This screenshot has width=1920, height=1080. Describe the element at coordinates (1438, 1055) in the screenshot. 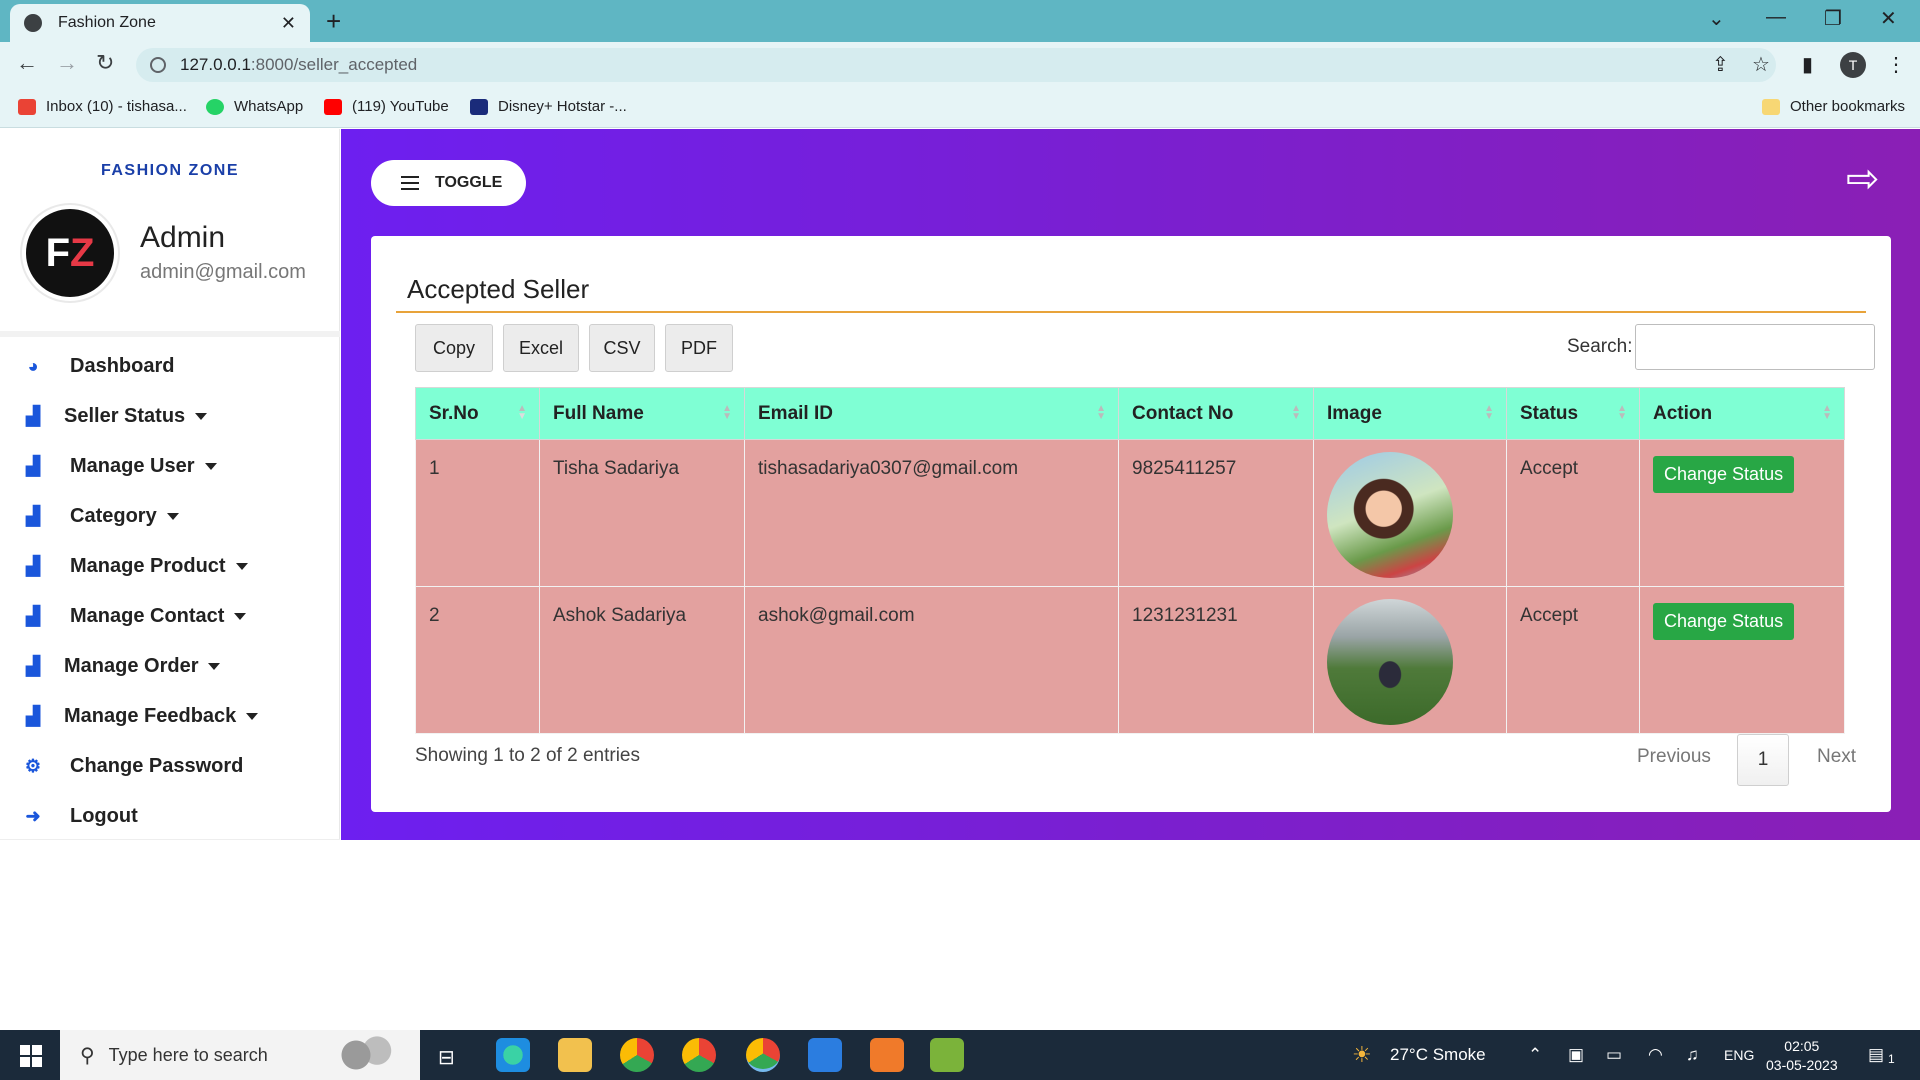

I see `weather-text: 27°C Smoke` at that location.